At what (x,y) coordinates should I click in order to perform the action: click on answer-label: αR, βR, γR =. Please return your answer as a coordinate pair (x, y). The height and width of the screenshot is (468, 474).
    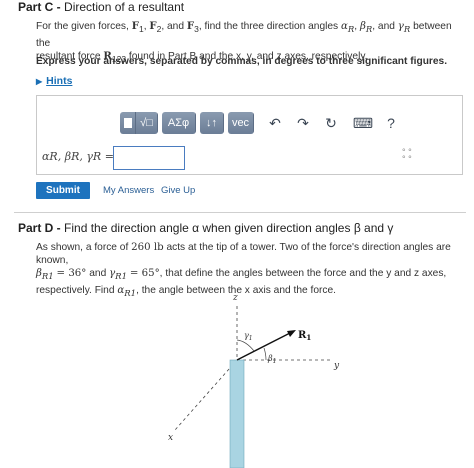
    Looking at the image, I should click on (78, 156).